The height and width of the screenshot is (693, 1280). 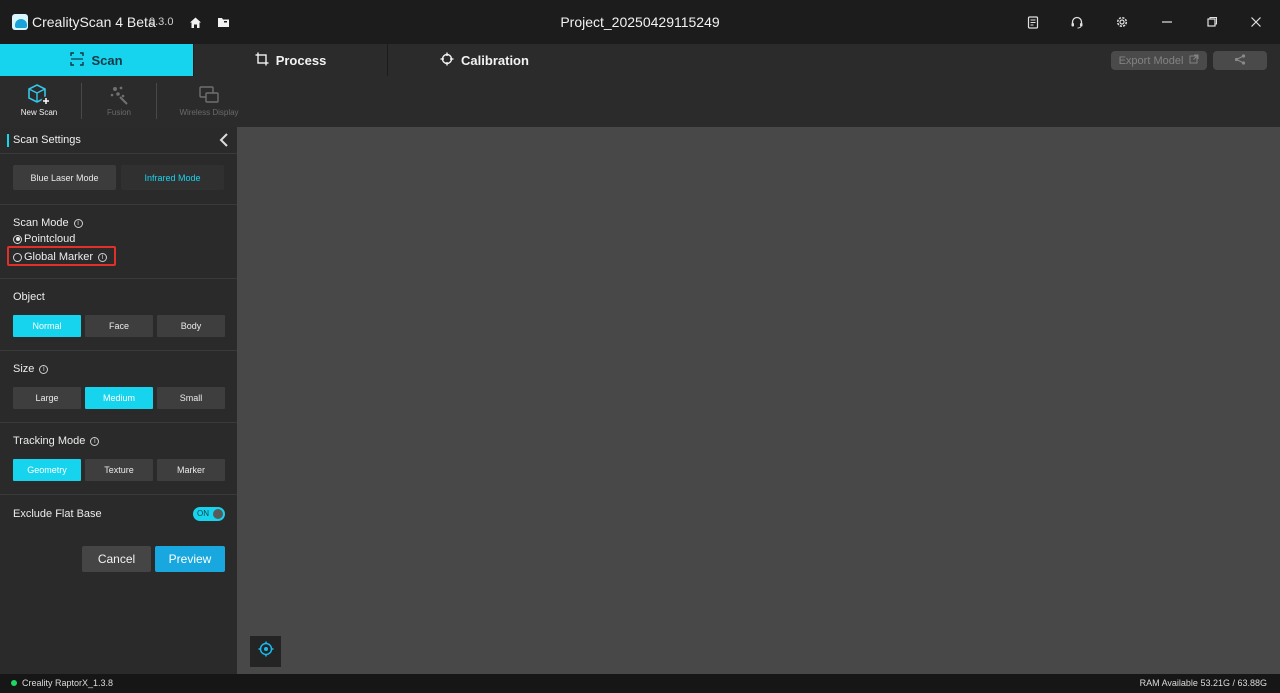 I want to click on wireless-display-label: Wireless Display, so click(x=209, y=112).